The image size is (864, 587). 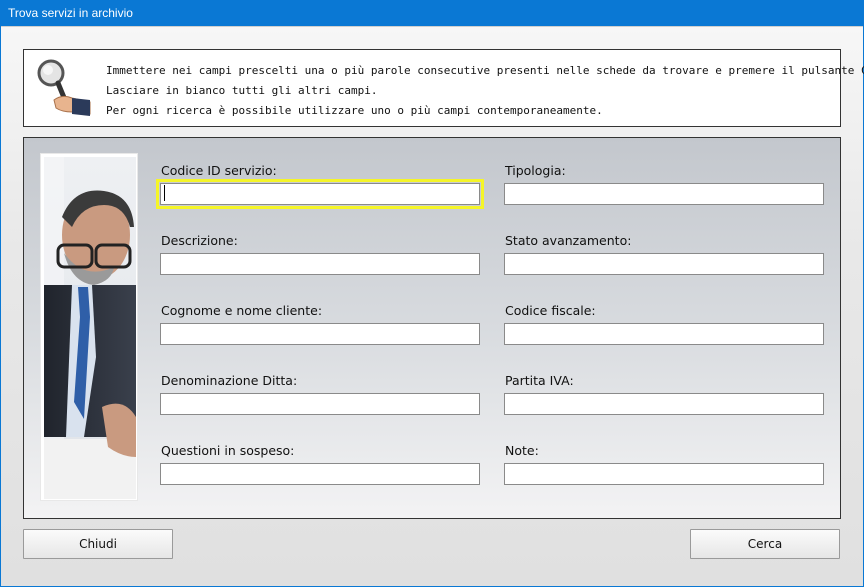 What do you see at coordinates (664, 404) in the screenshot?
I see `partita-iva-input` at bounding box center [664, 404].